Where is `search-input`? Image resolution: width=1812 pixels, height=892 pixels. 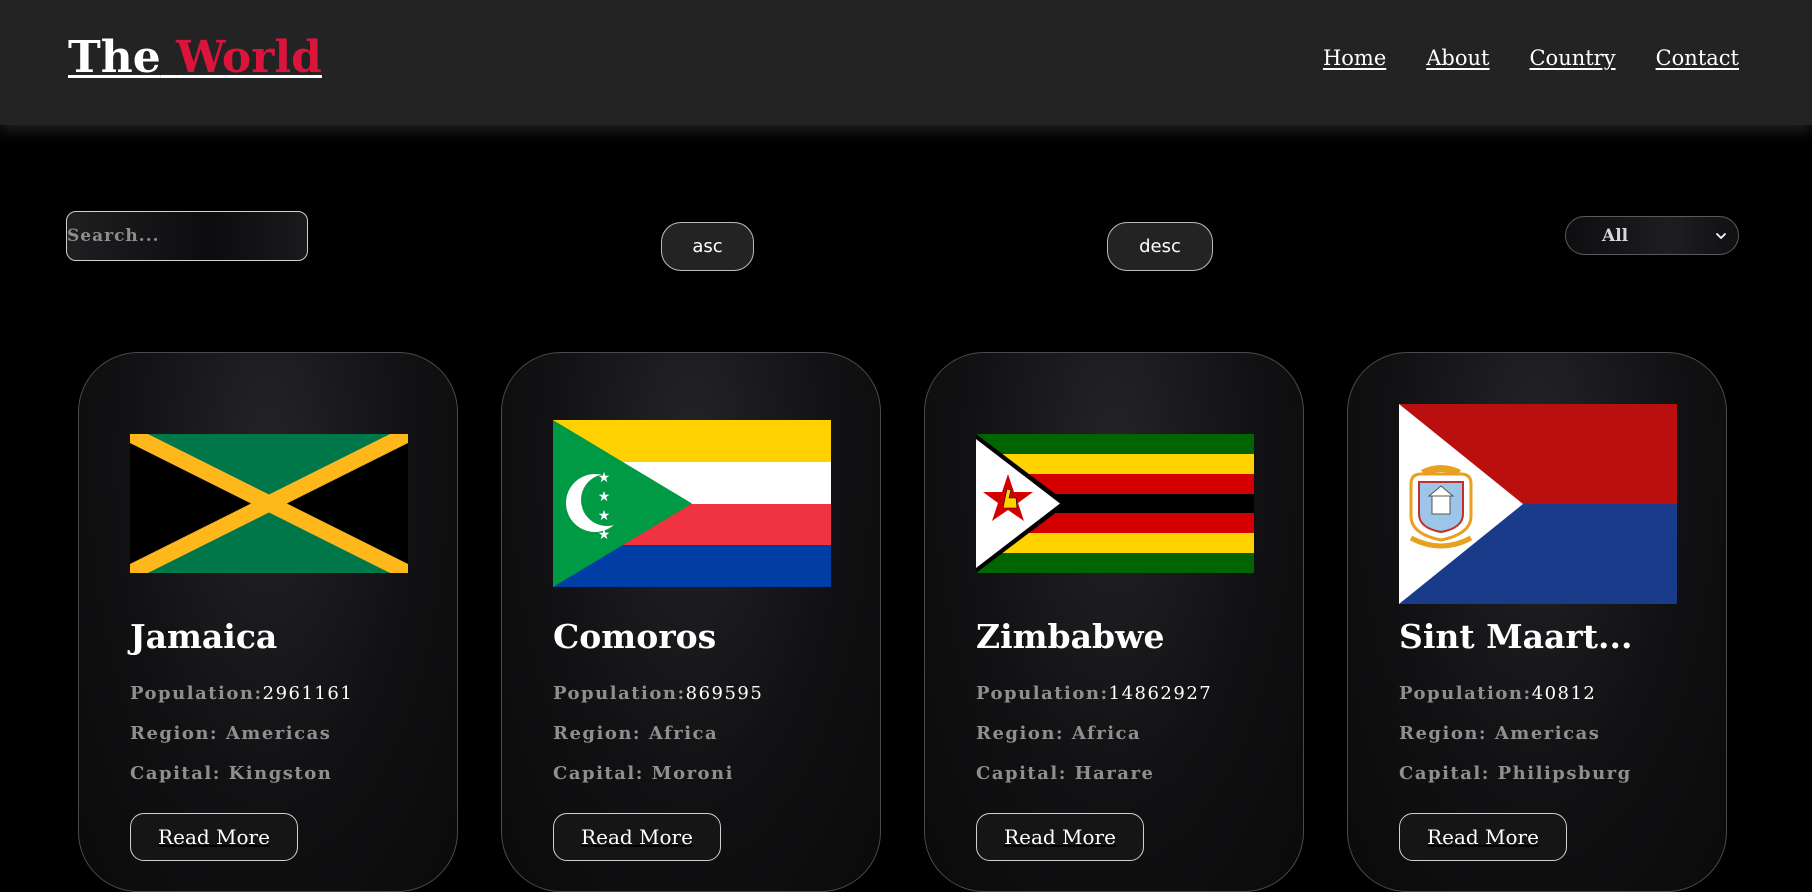 search-input is located at coordinates (187, 236).